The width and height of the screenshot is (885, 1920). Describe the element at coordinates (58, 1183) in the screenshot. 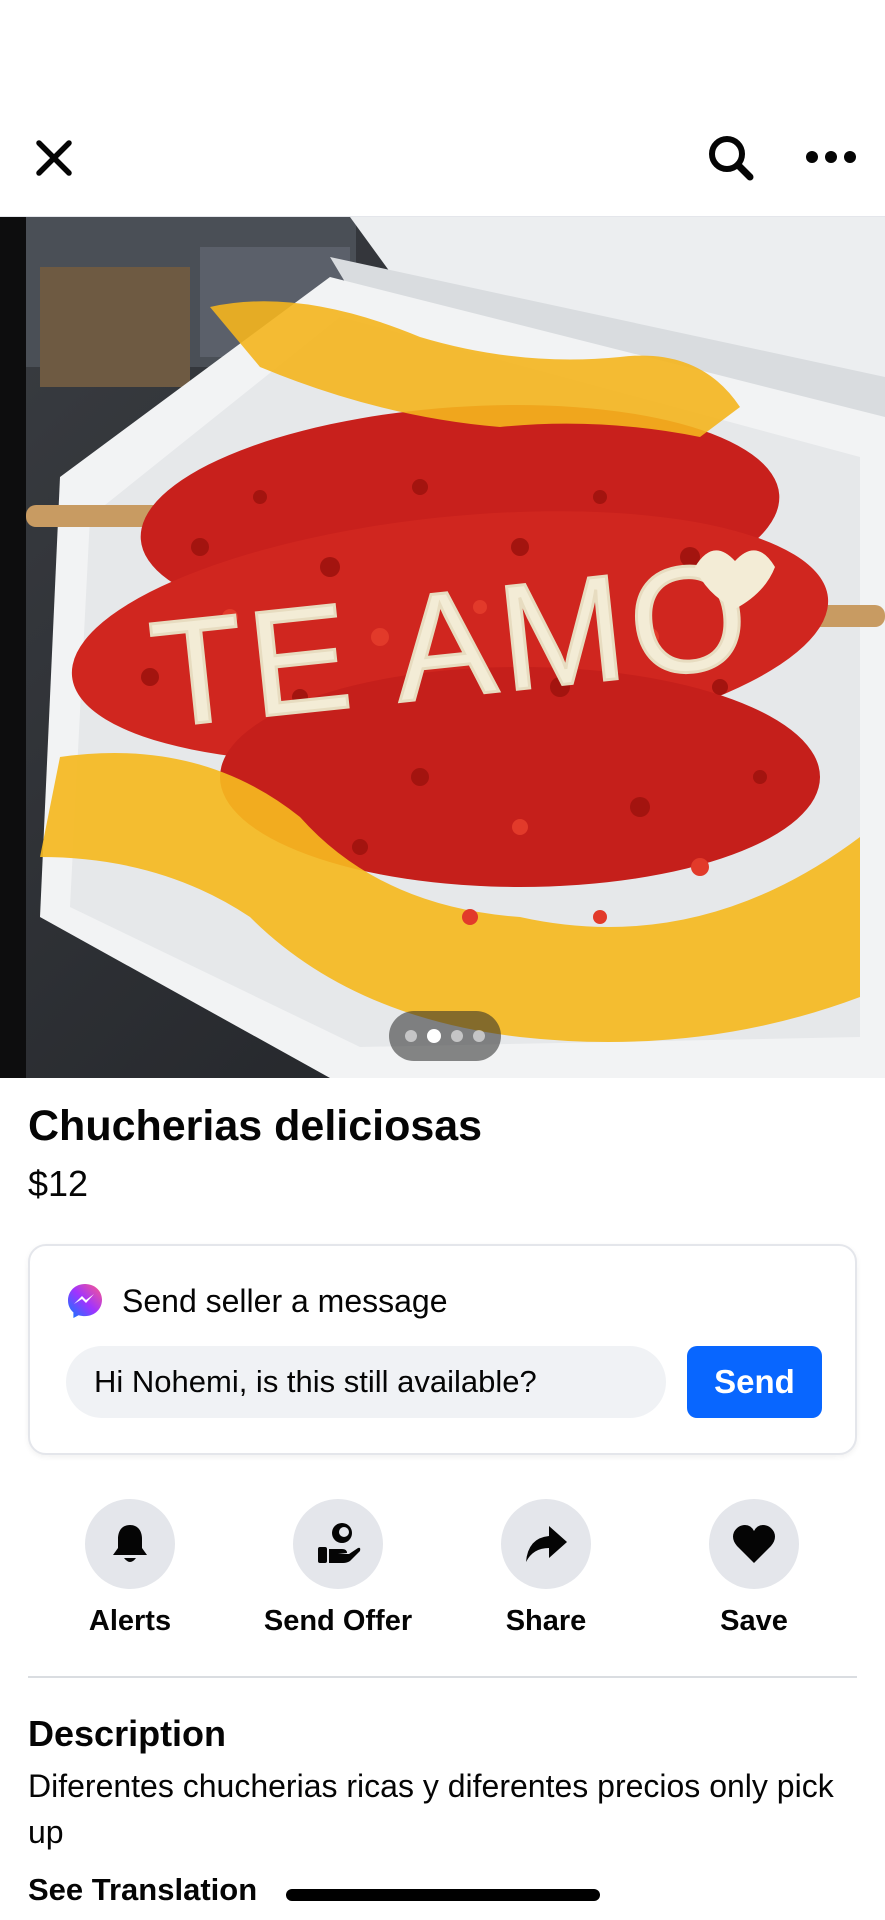

I see `listing-price: $12` at that location.